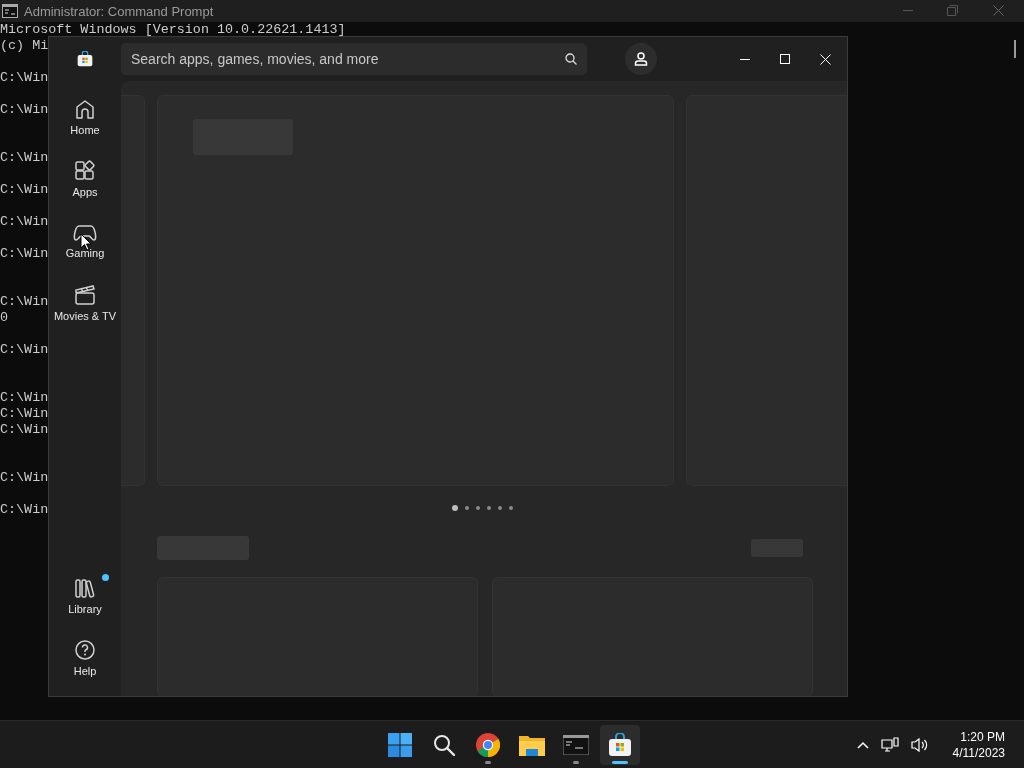 Image resolution: width=1024 pixels, height=768 pixels. Describe the element at coordinates (978, 752) in the screenshot. I see `clock-date: 4/11/2023` at that location.